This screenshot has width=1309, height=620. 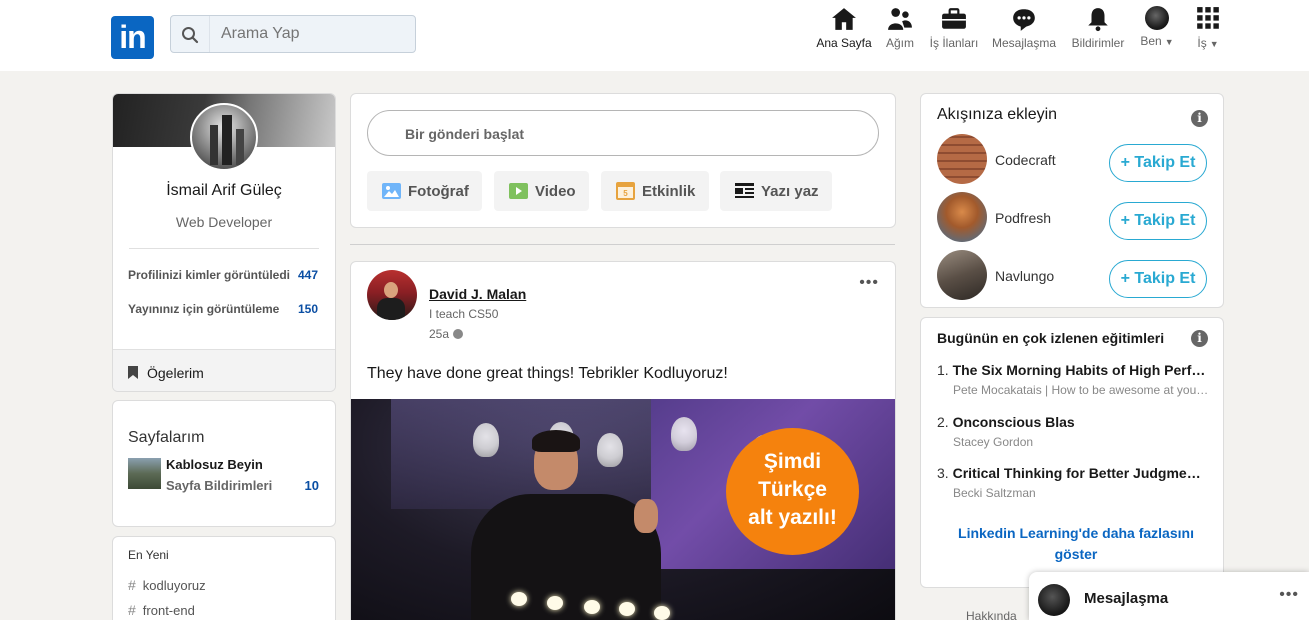 What do you see at coordinates (954, 43) in the screenshot?
I see `nav-jobs-label: İş İlanları` at bounding box center [954, 43].